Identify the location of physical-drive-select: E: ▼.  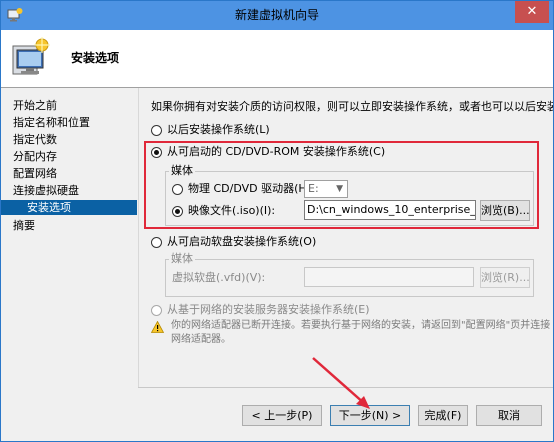
(326, 189).